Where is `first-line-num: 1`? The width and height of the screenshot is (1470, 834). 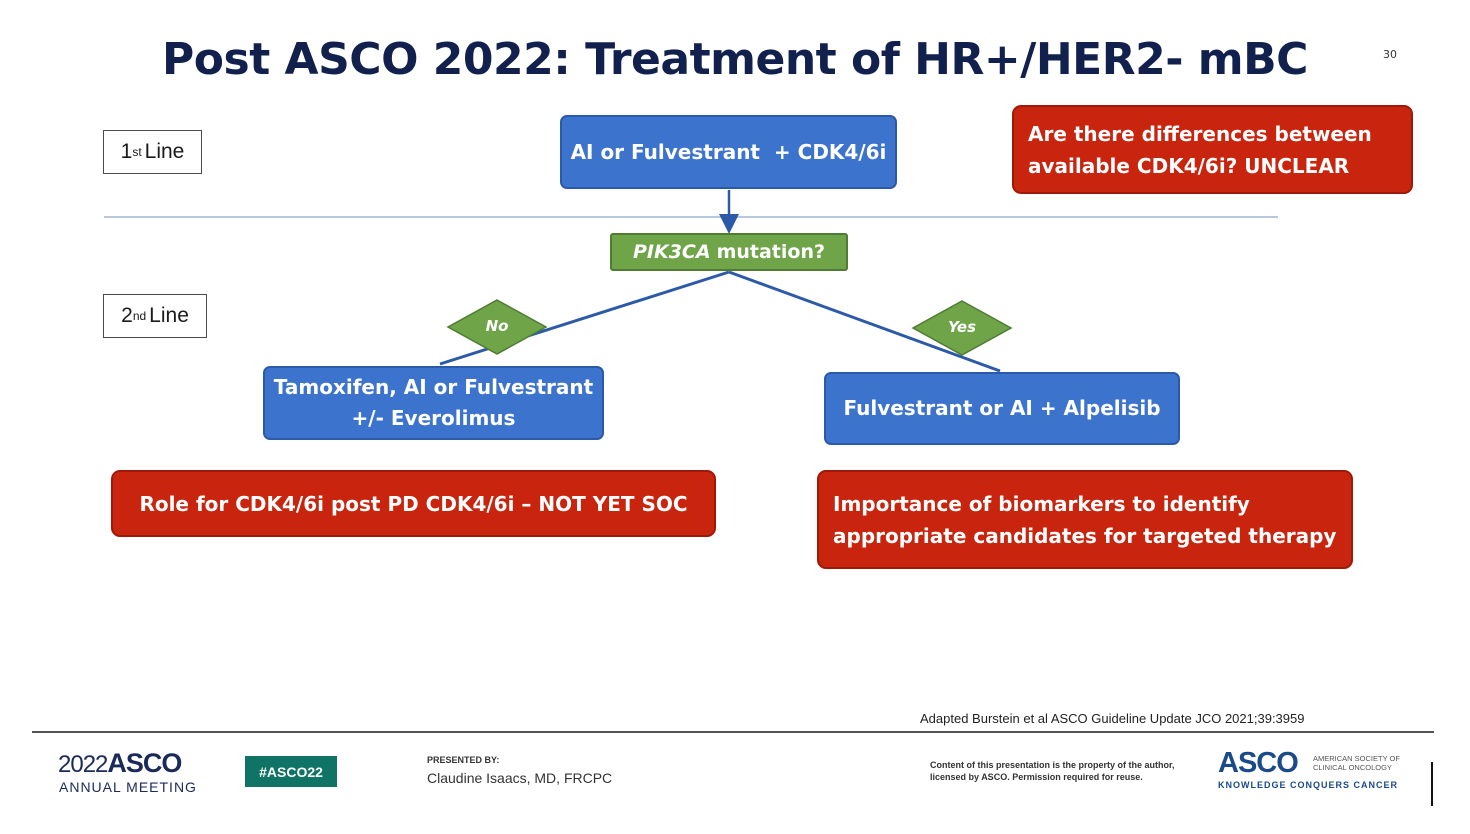 first-line-num: 1 is located at coordinates (126, 151).